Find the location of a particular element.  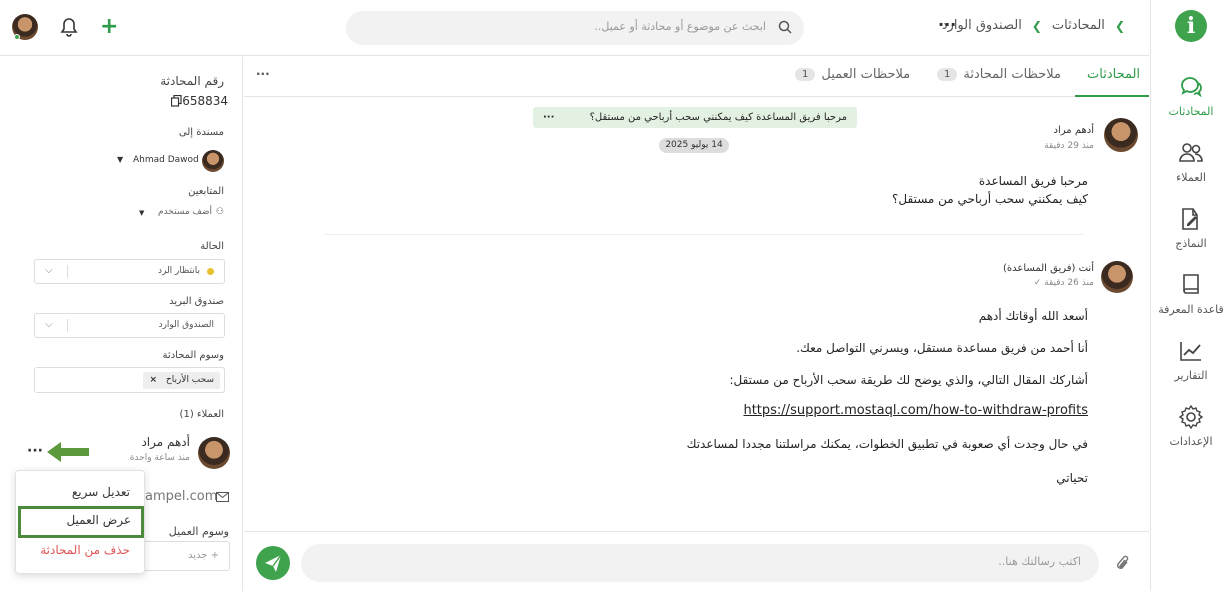

tab-conversation-notes: ملاحظات المحادثة 1 is located at coordinates (999, 74).